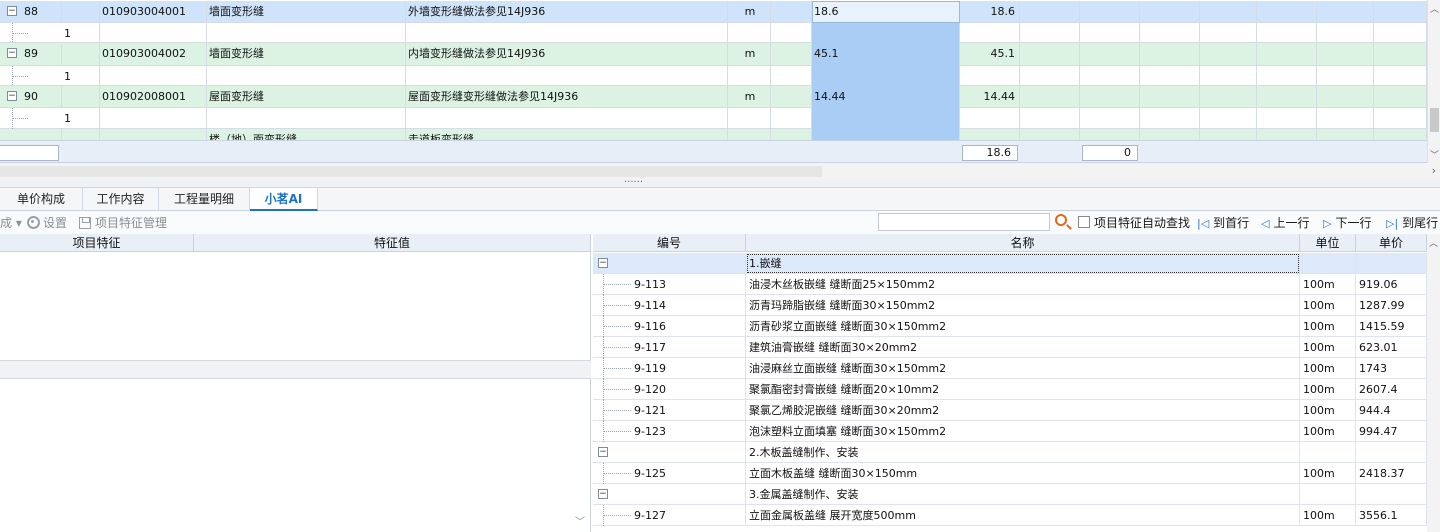 Image resolution: width=1440 pixels, height=532 pixels. What do you see at coordinates (1434, 170) in the screenshot?
I see `scroll-right-icon: ›` at bounding box center [1434, 170].